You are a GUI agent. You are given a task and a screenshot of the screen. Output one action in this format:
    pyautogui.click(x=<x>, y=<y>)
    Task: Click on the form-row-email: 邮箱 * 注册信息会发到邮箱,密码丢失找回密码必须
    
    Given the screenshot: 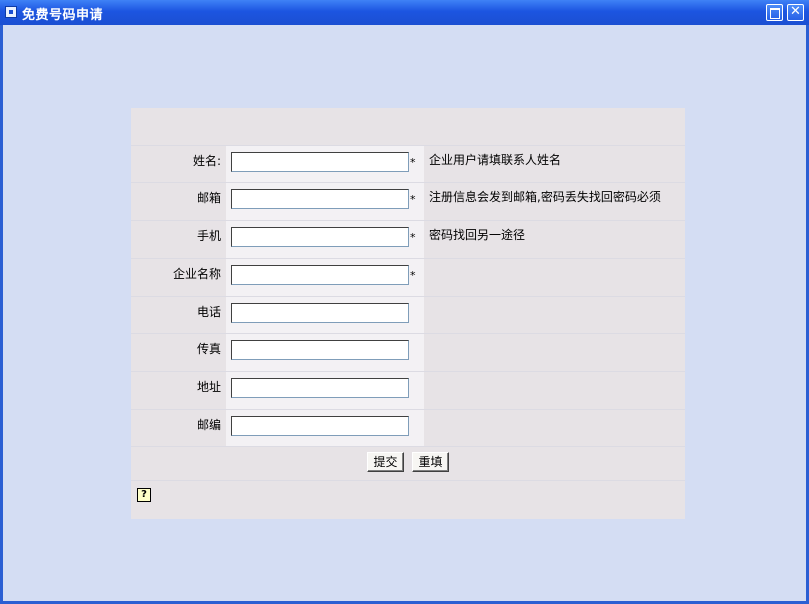 What is the action you would take?
    pyautogui.click(x=408, y=201)
    